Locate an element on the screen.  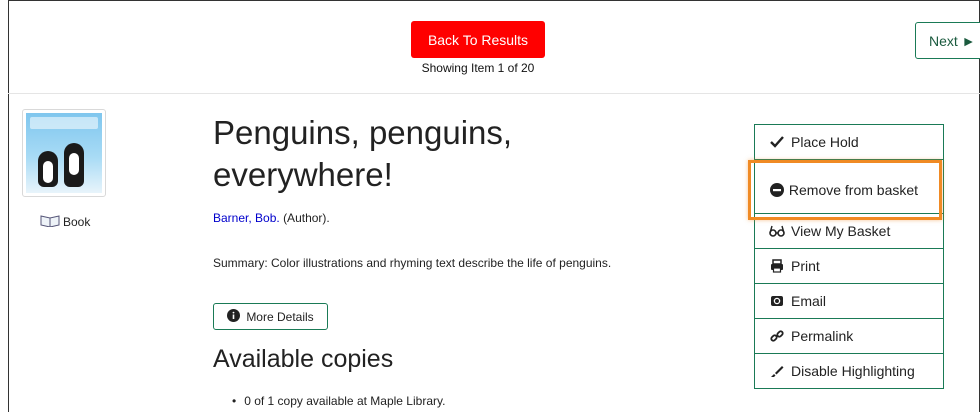
email-label: Email is located at coordinates (809, 301).